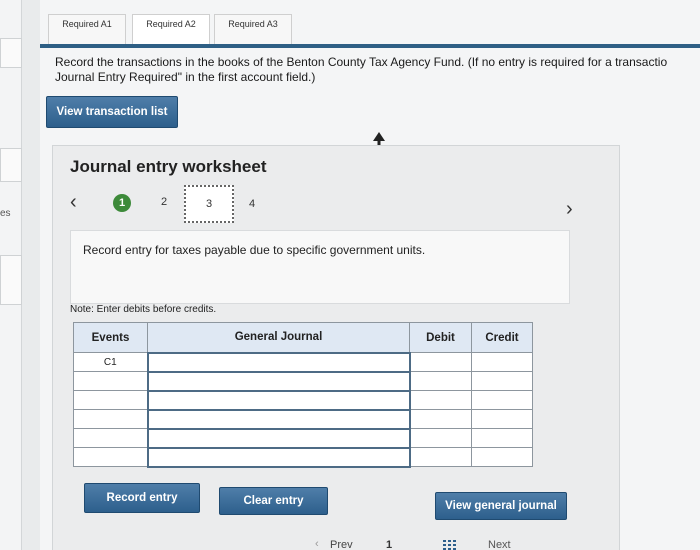 Image resolution: width=700 pixels, height=550 pixels. I want to click on record-entry-button: Record entry, so click(142, 498).